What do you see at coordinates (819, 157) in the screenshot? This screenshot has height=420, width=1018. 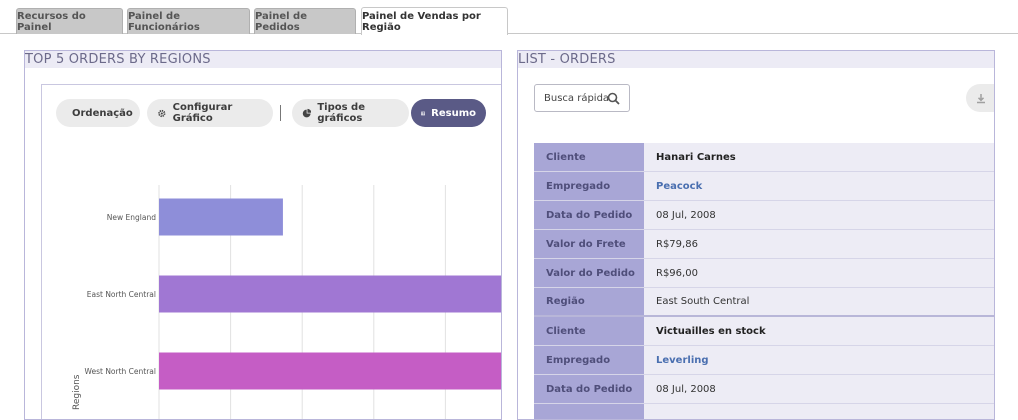 I see `field-value: Hanari Carnes` at bounding box center [819, 157].